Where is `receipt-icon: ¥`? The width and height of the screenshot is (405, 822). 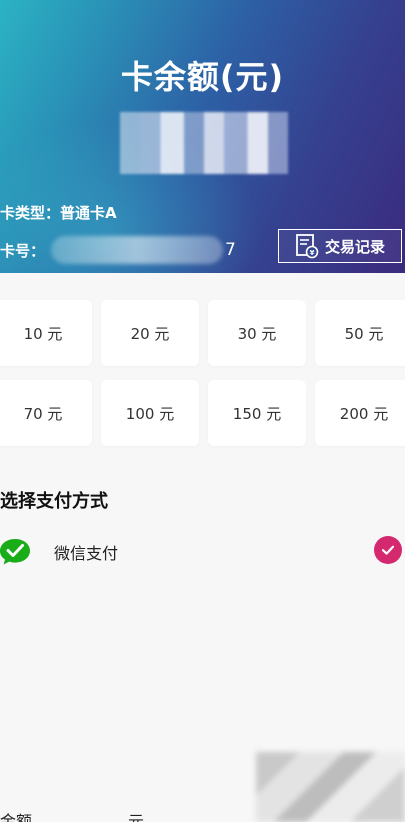 receipt-icon: ¥ is located at coordinates (307, 246).